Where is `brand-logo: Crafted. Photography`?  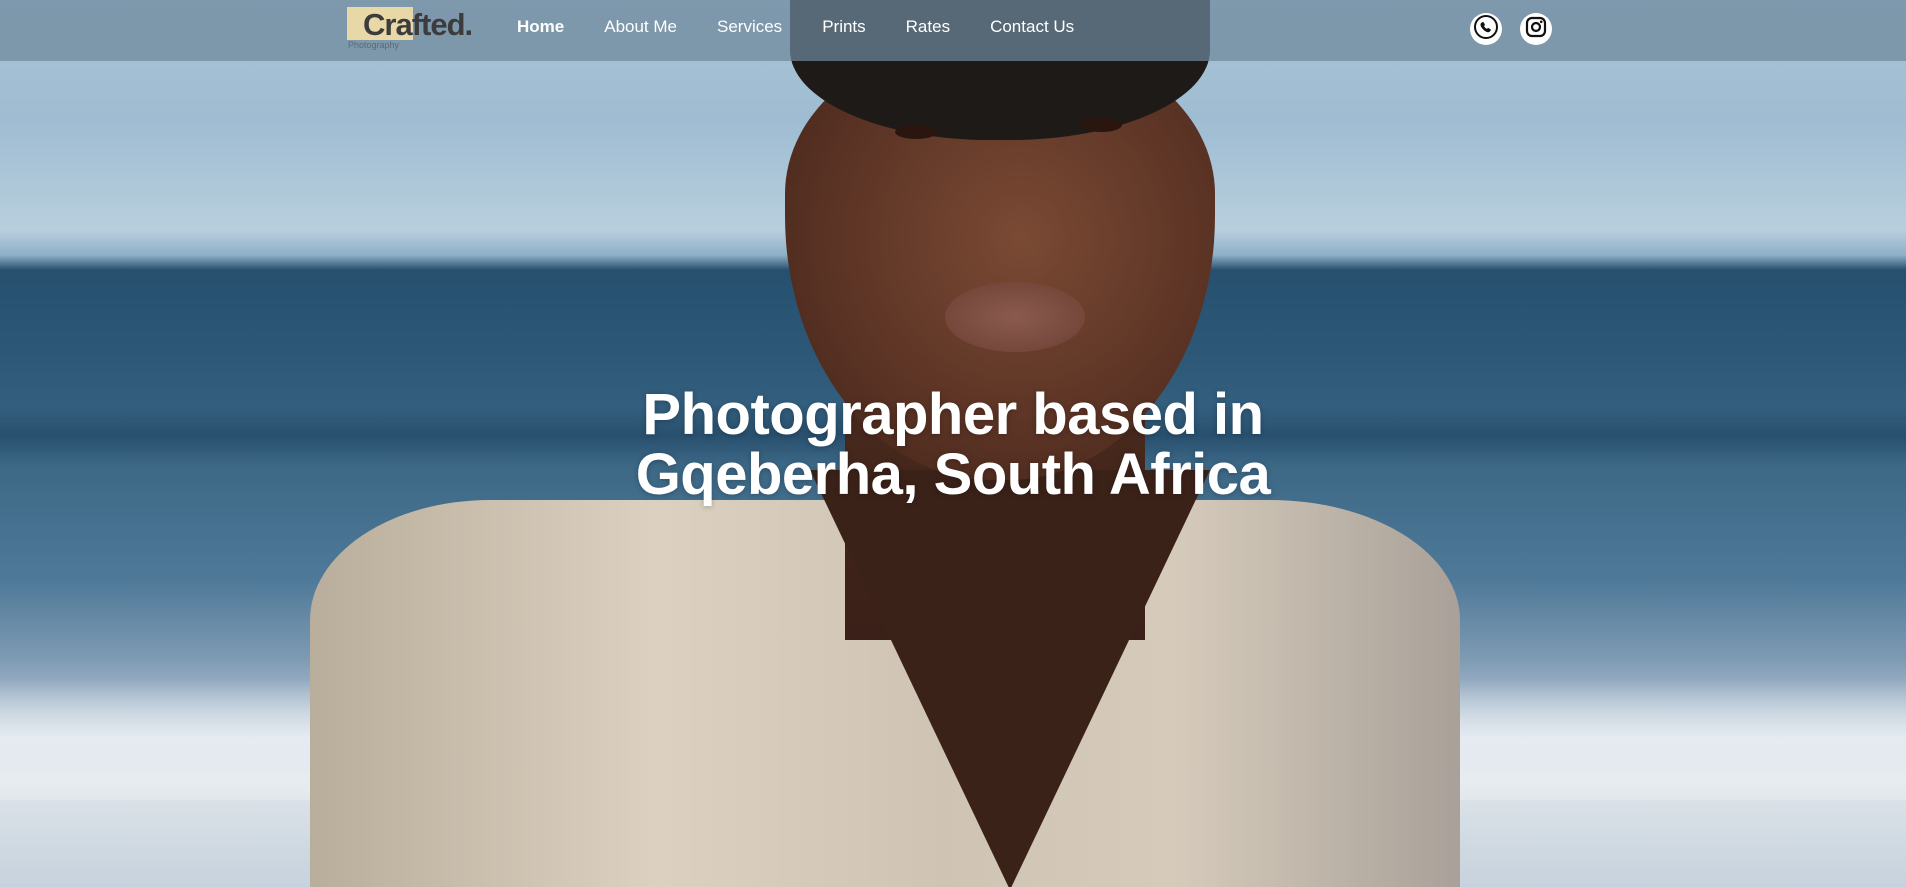 brand-logo: Crafted. Photography is located at coordinates (414, 29).